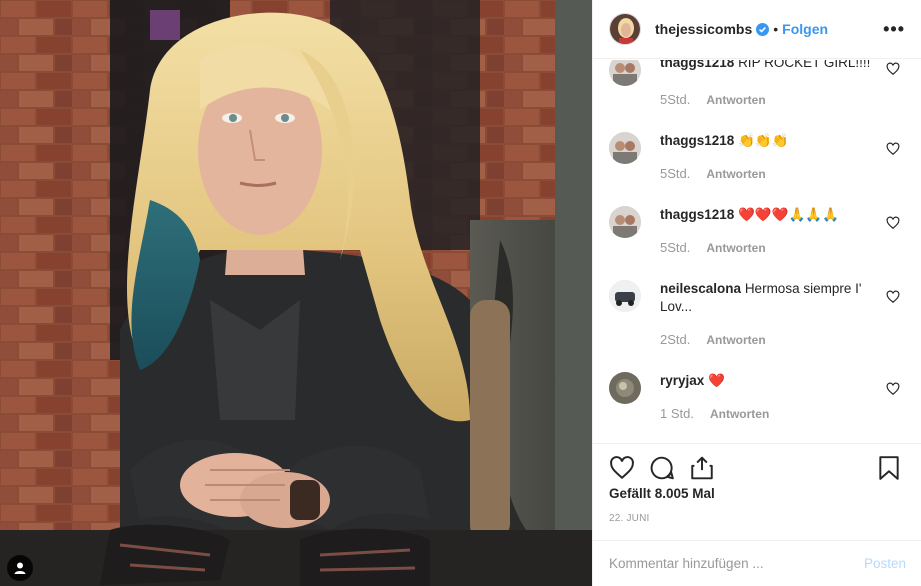 This screenshot has width=921, height=586. I want to click on comment-emoji: 👏👏👏, so click(763, 140).